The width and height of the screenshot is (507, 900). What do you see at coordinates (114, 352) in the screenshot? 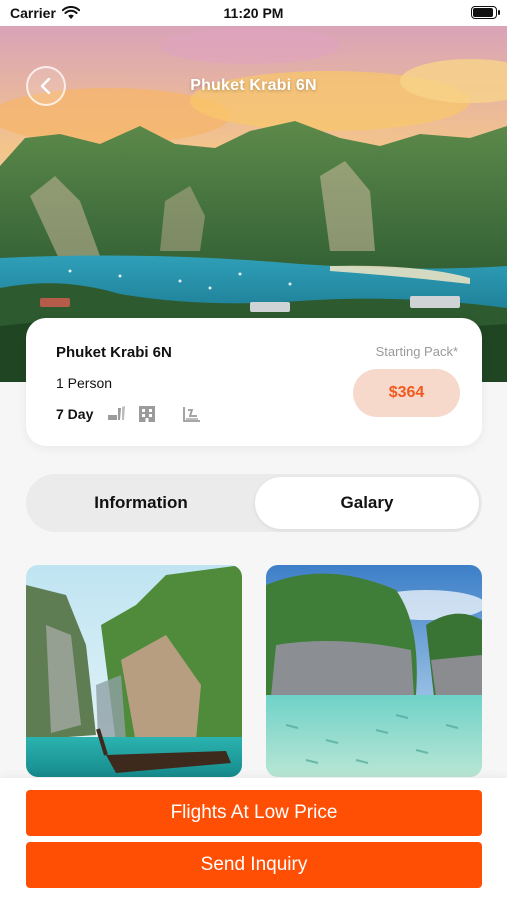
I see `package-name: Phuket Krabi 6N` at bounding box center [114, 352].